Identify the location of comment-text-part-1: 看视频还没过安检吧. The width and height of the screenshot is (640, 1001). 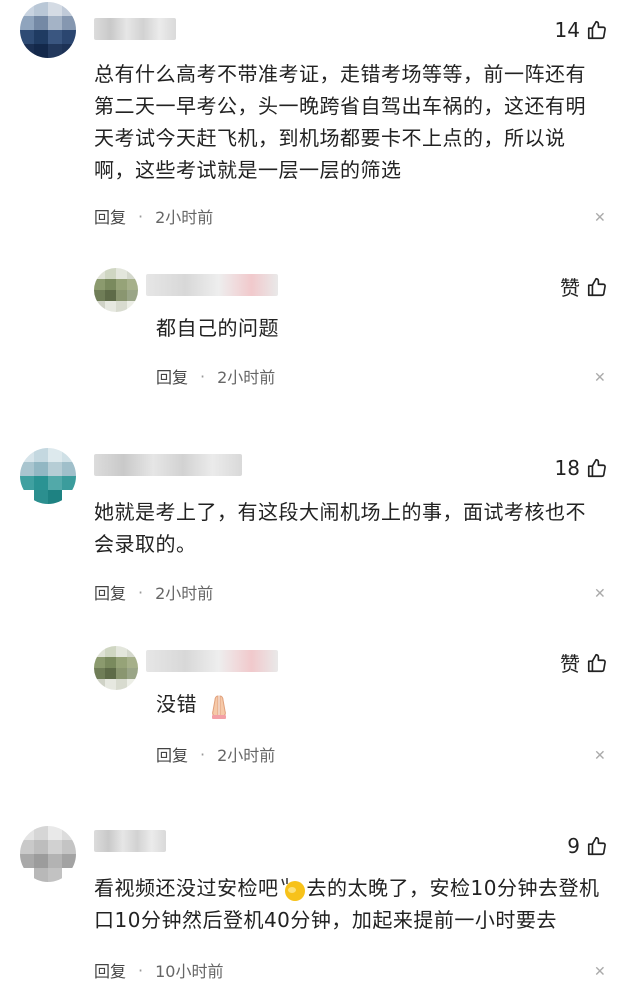
(186, 888).